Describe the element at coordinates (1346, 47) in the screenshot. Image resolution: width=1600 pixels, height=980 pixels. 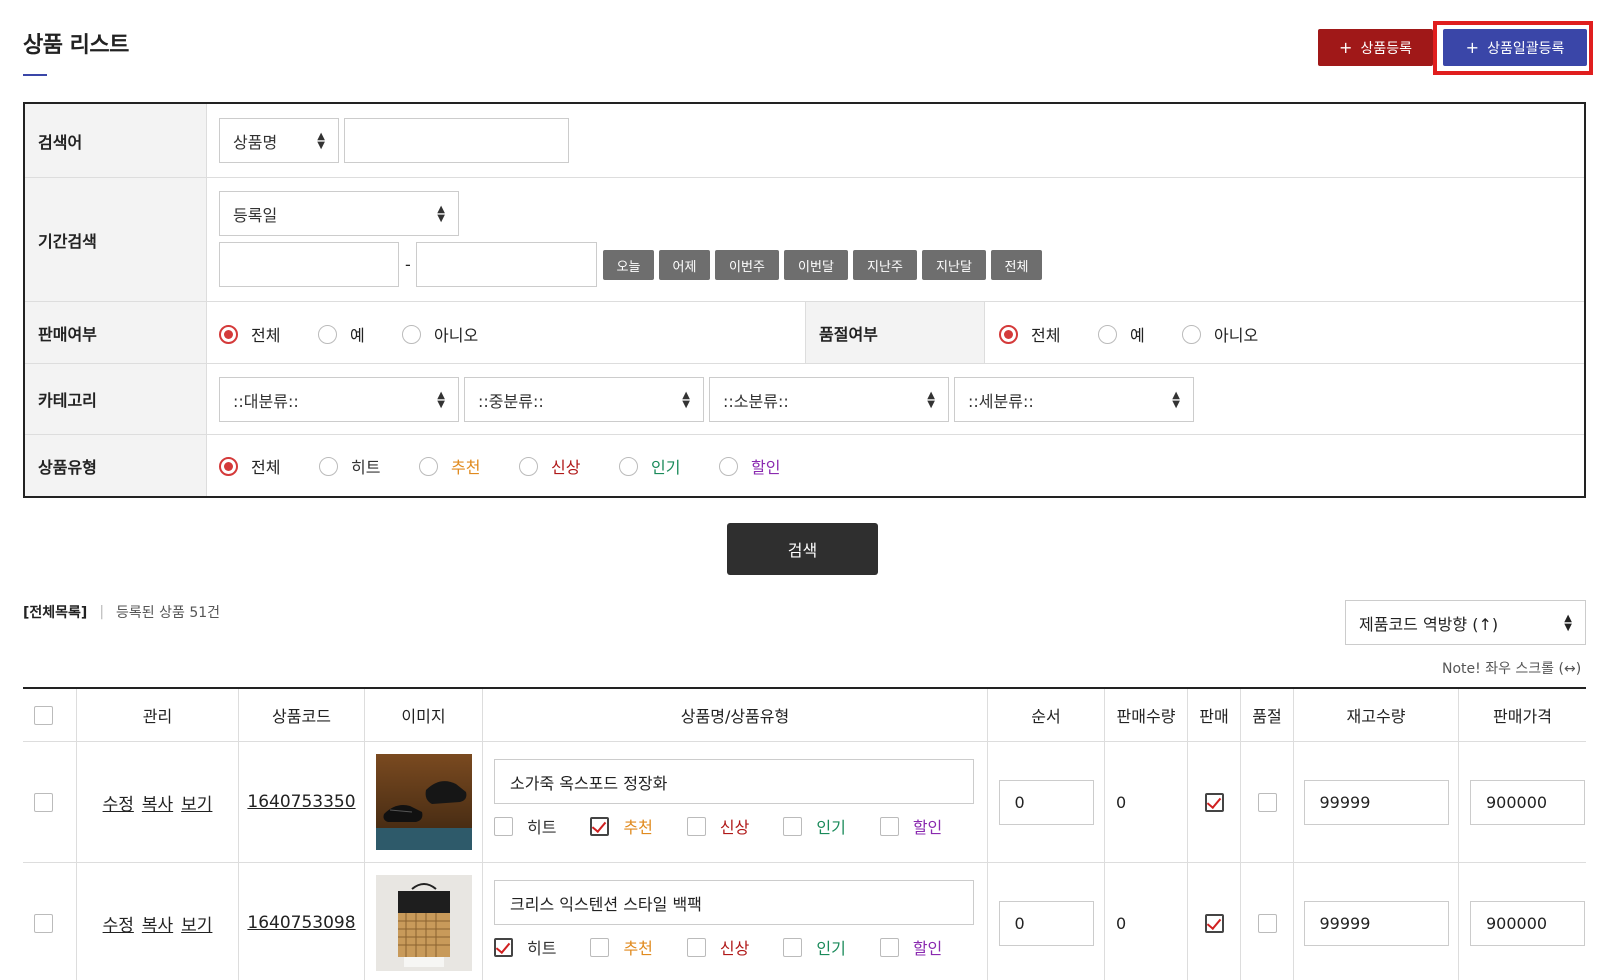
I see `plus-icon: +` at that location.